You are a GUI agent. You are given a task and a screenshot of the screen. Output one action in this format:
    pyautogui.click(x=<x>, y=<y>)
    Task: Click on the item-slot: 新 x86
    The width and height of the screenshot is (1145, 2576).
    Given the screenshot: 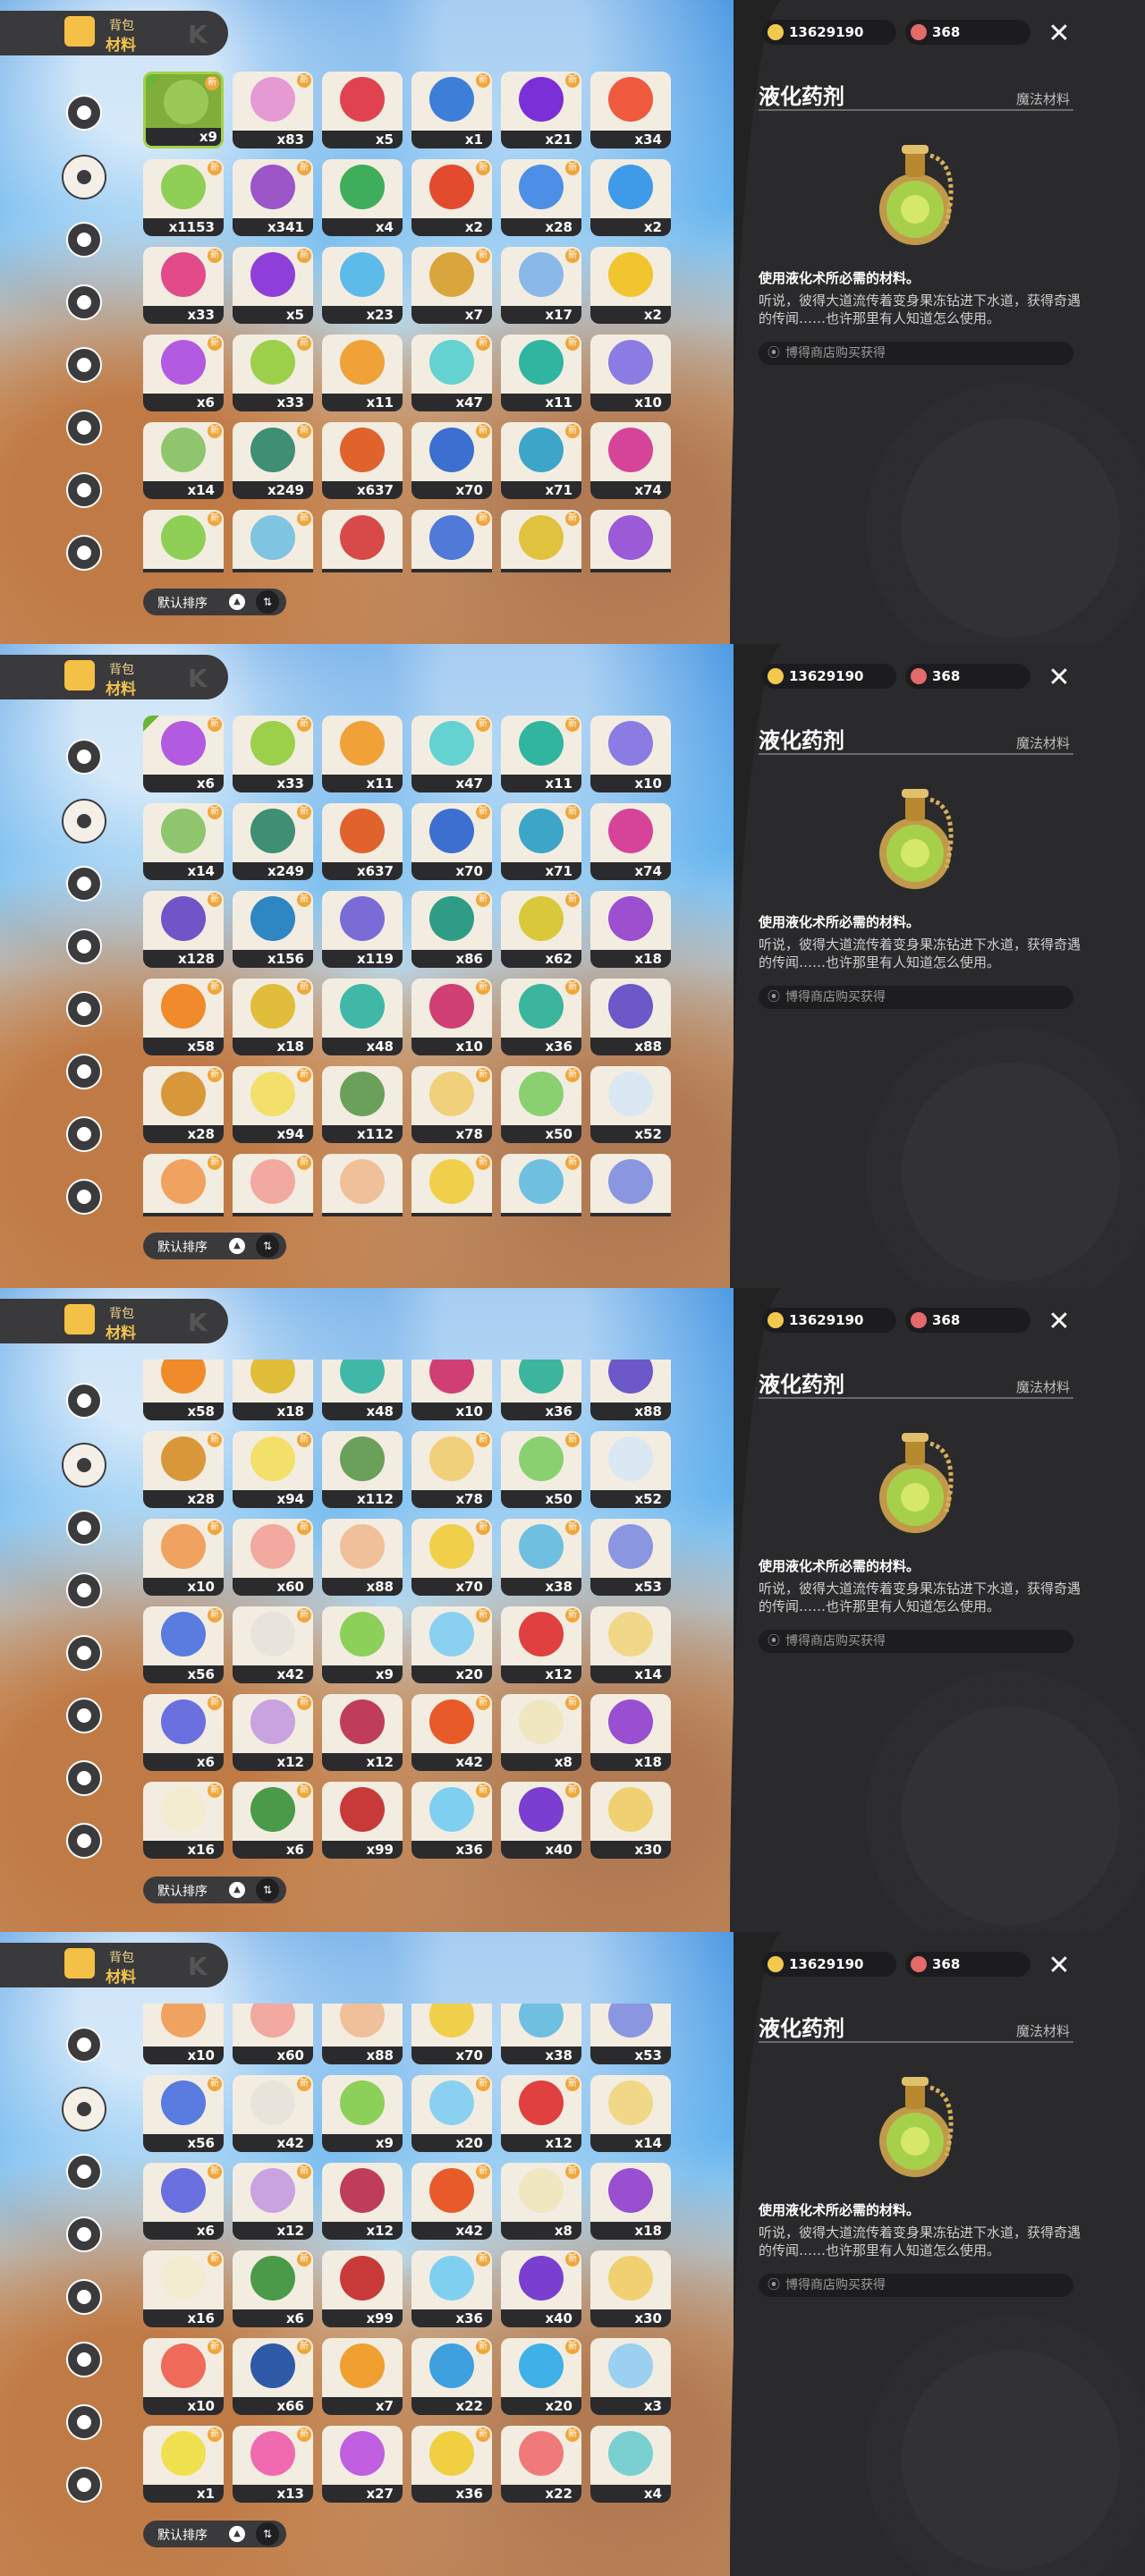 What is the action you would take?
    pyautogui.click(x=451, y=929)
    